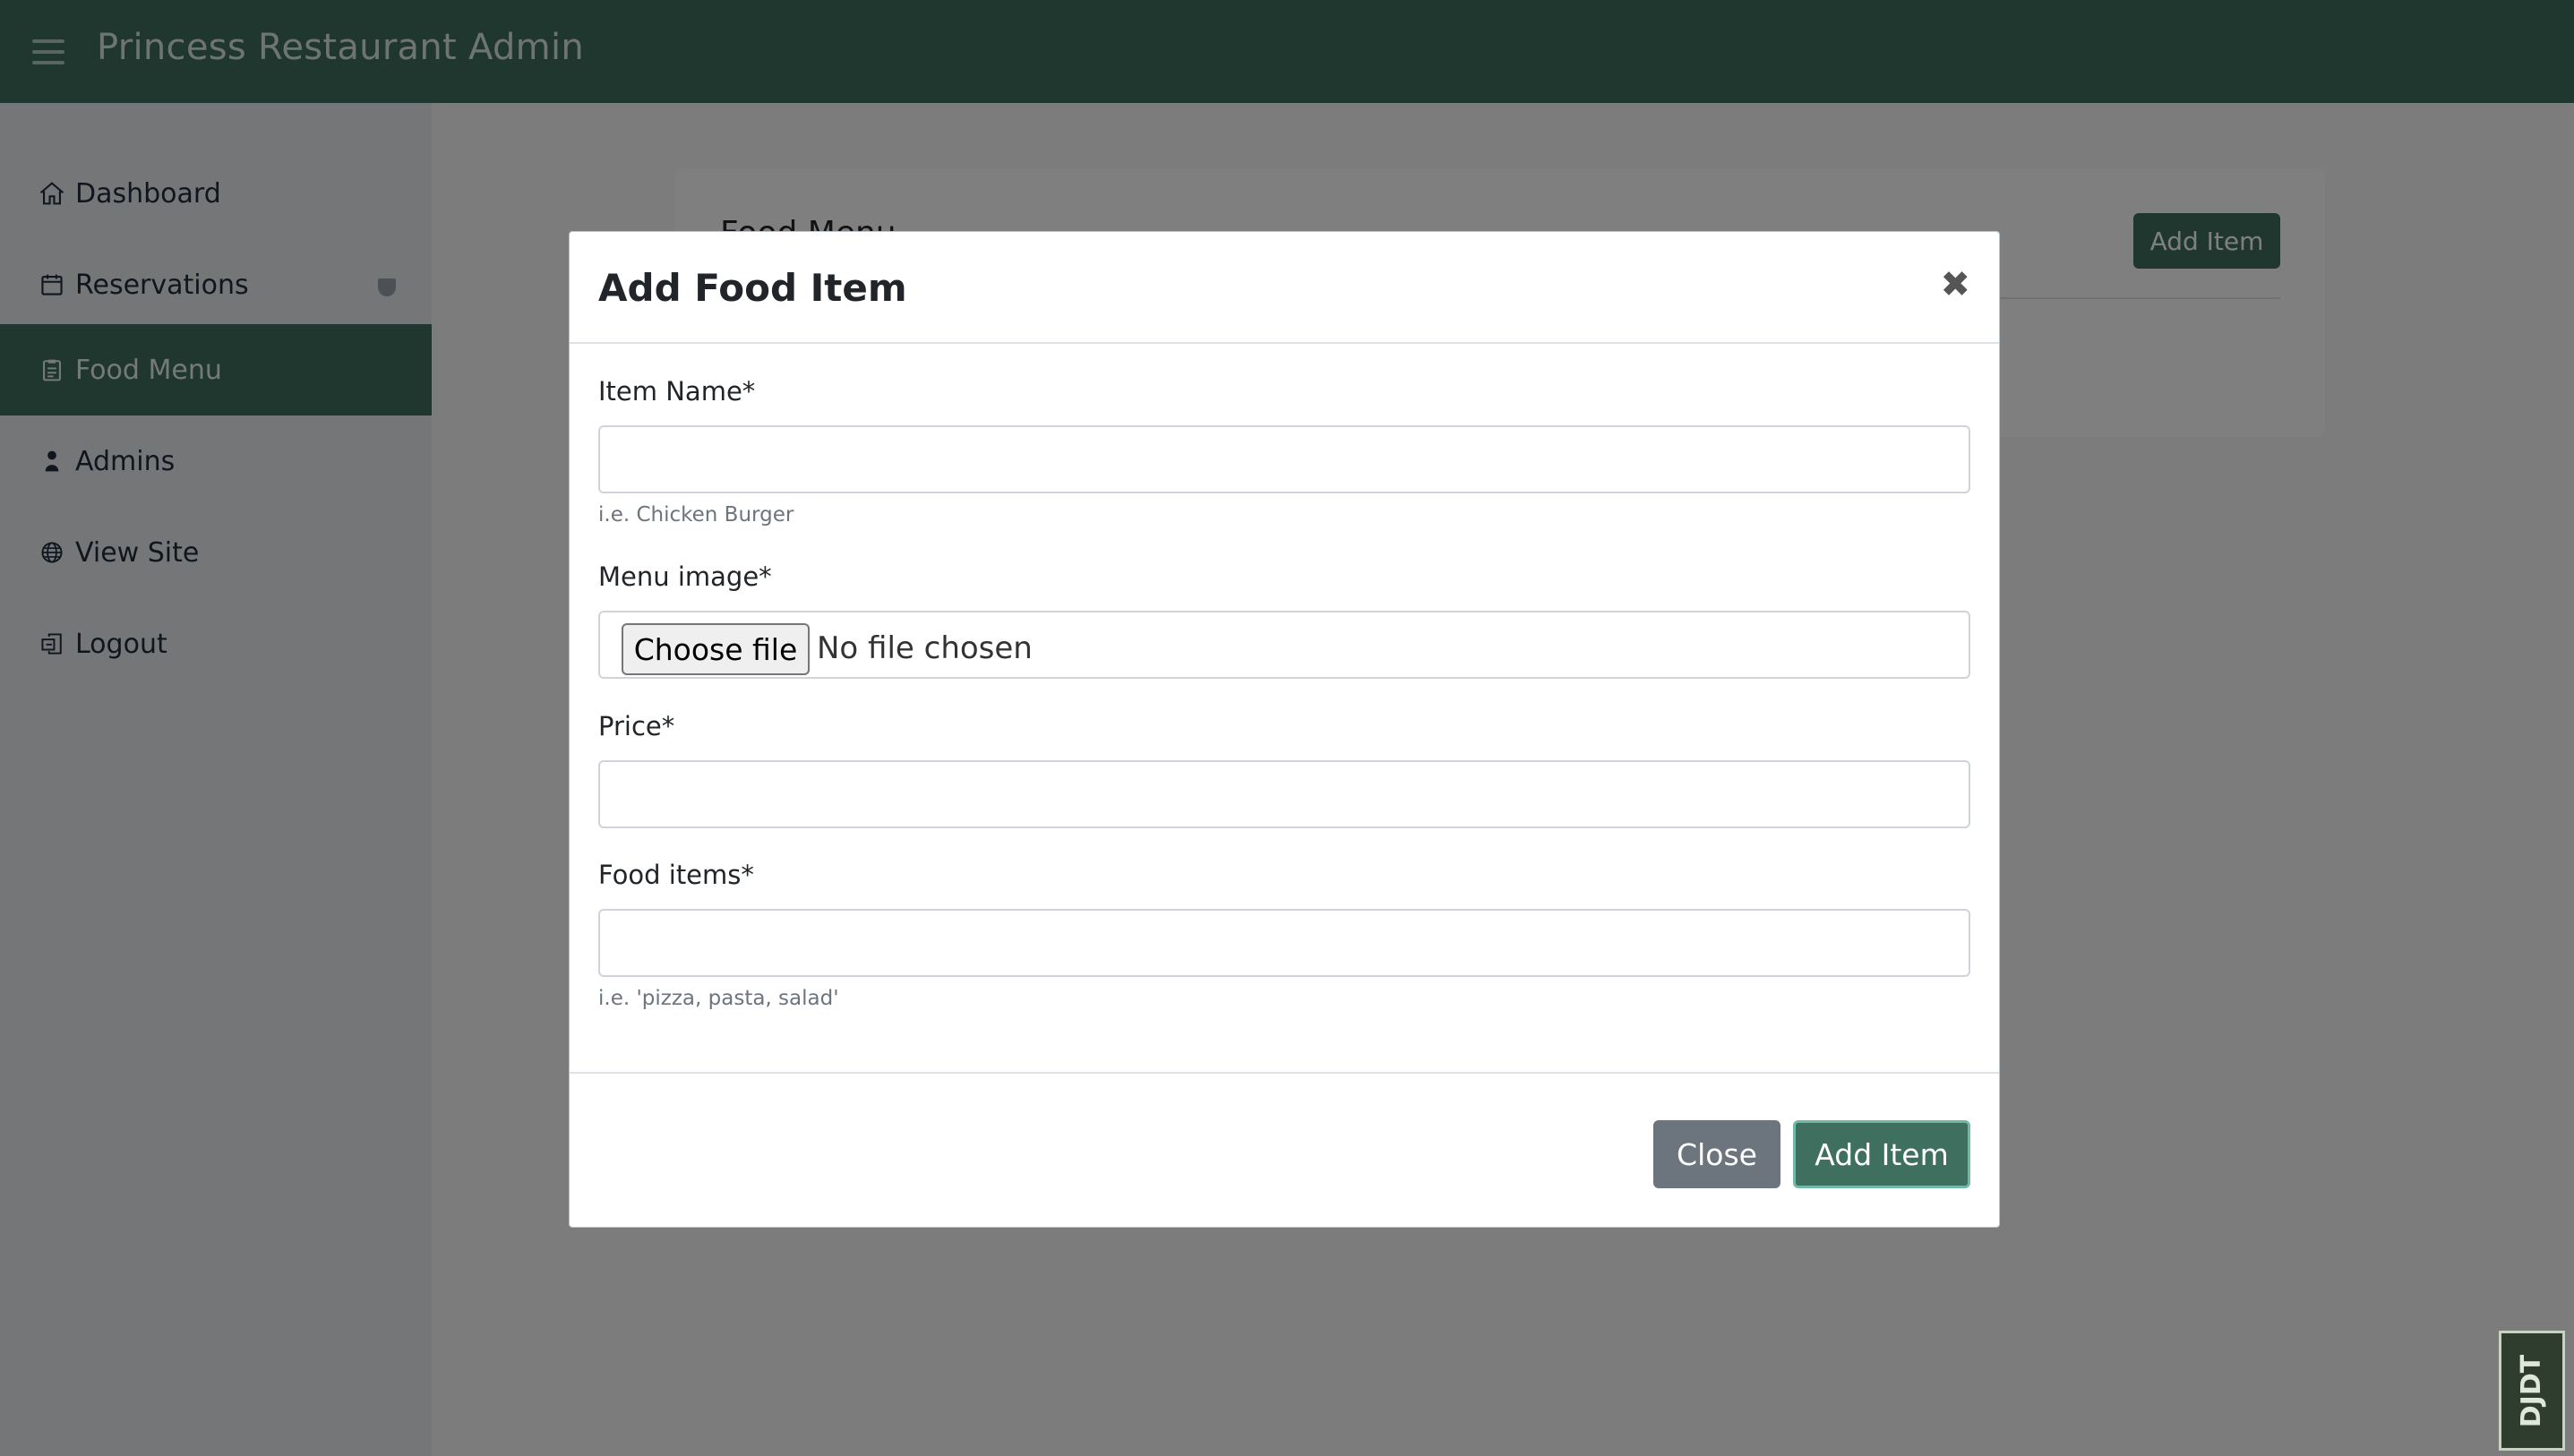 The image size is (2574, 1456). What do you see at coordinates (752, 288) in the screenshot?
I see `modal-title: Add Food Item` at bounding box center [752, 288].